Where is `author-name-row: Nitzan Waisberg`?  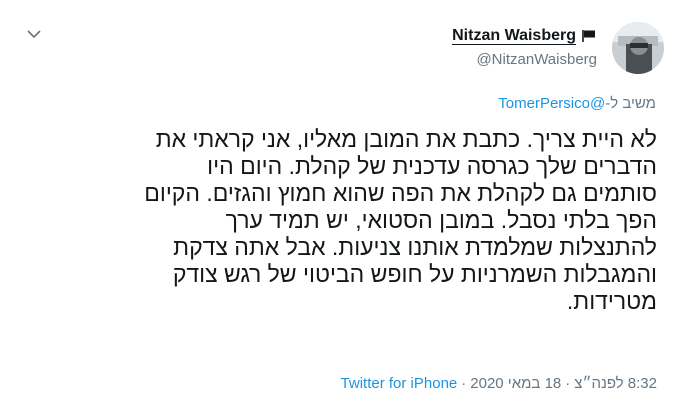 author-name-row: Nitzan Waisberg is located at coordinates (524, 36).